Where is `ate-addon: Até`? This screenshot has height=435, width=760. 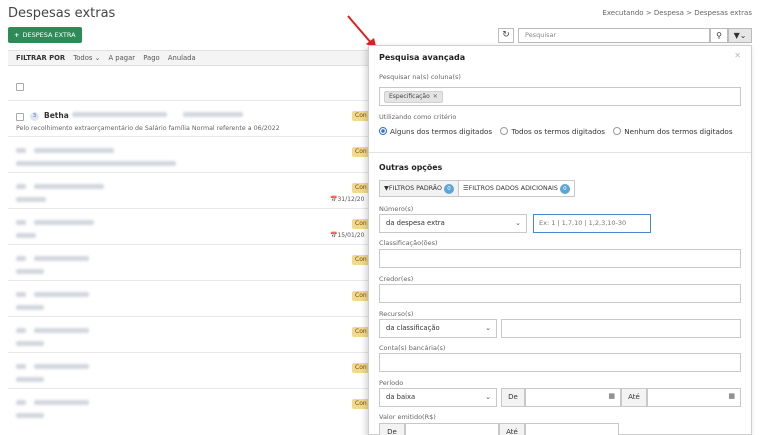
ate-addon: Até is located at coordinates (634, 397).